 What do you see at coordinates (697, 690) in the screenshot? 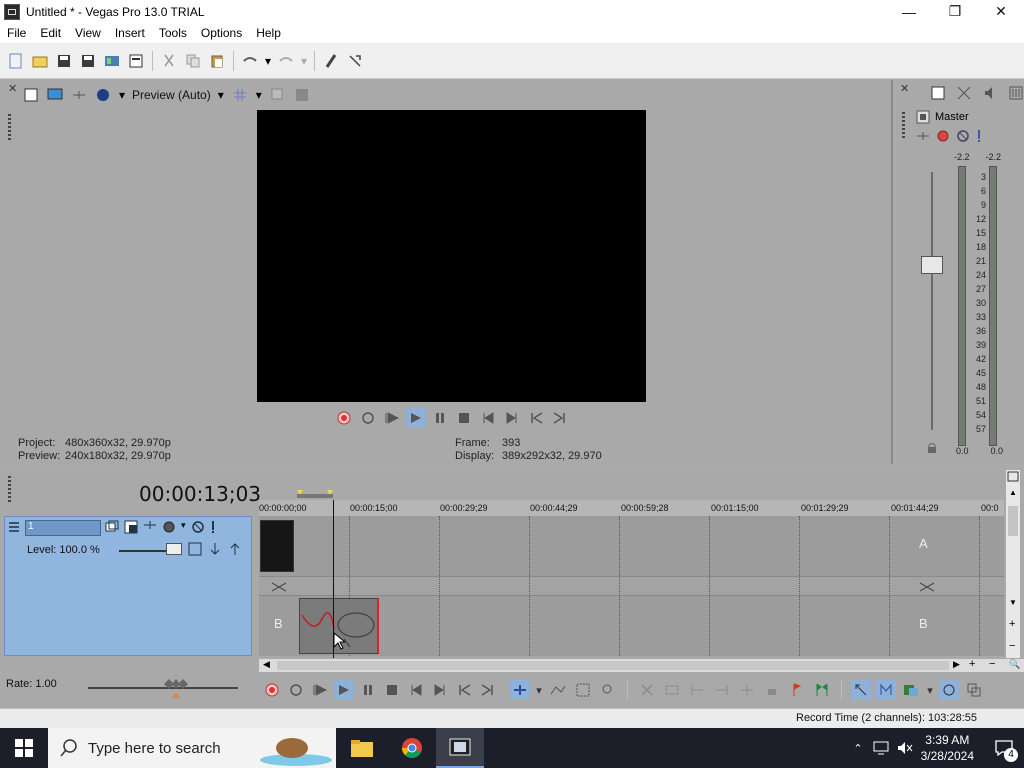
I see `trim-start-icon` at bounding box center [697, 690].